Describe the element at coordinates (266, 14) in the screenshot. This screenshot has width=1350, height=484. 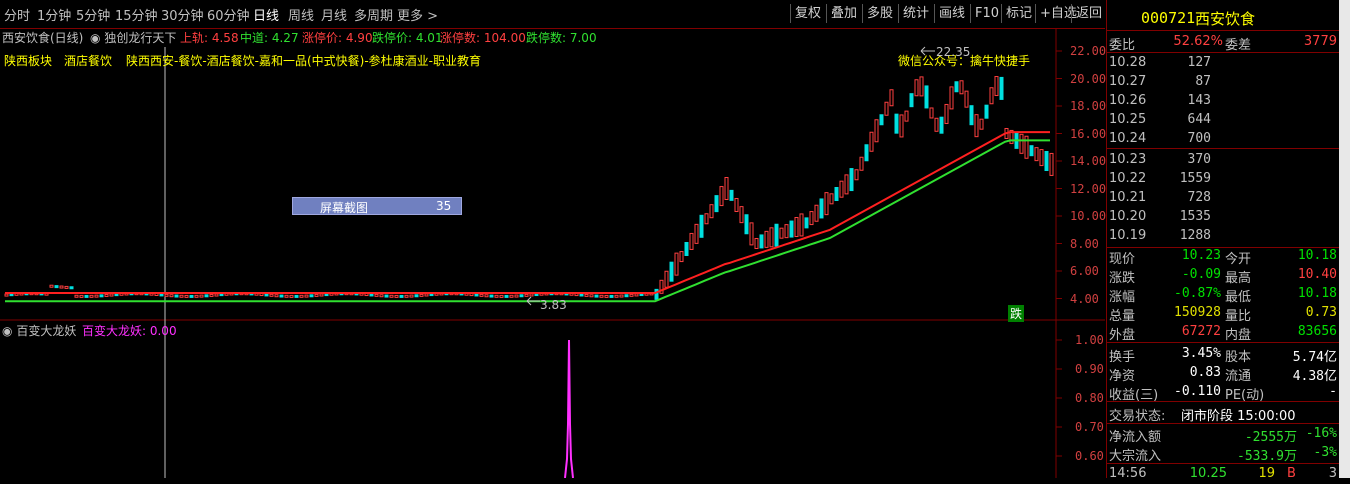
I see `tab-daily: 日线` at that location.